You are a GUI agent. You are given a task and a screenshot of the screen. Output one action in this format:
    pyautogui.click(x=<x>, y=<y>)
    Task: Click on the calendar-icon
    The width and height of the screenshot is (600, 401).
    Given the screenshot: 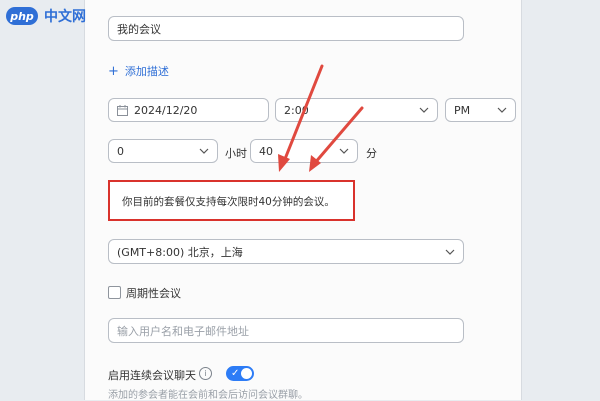 What is the action you would take?
    pyautogui.click(x=122, y=110)
    